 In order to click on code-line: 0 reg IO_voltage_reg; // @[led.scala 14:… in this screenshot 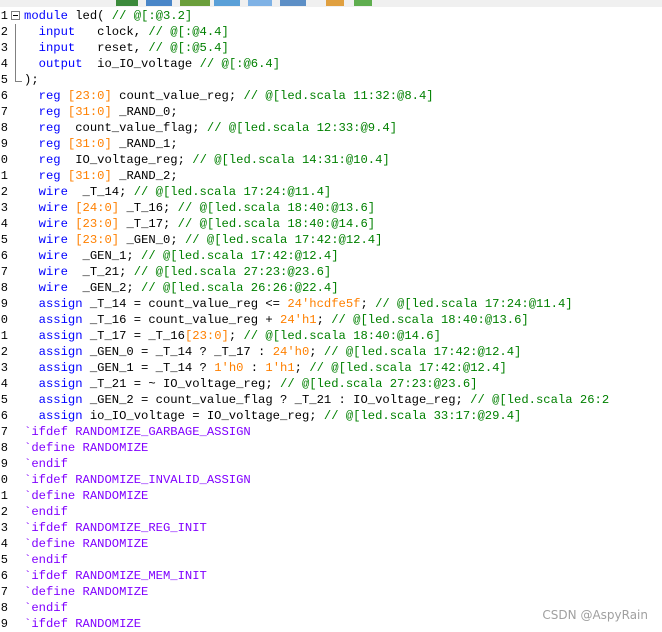, I will do `click(331, 160)`.